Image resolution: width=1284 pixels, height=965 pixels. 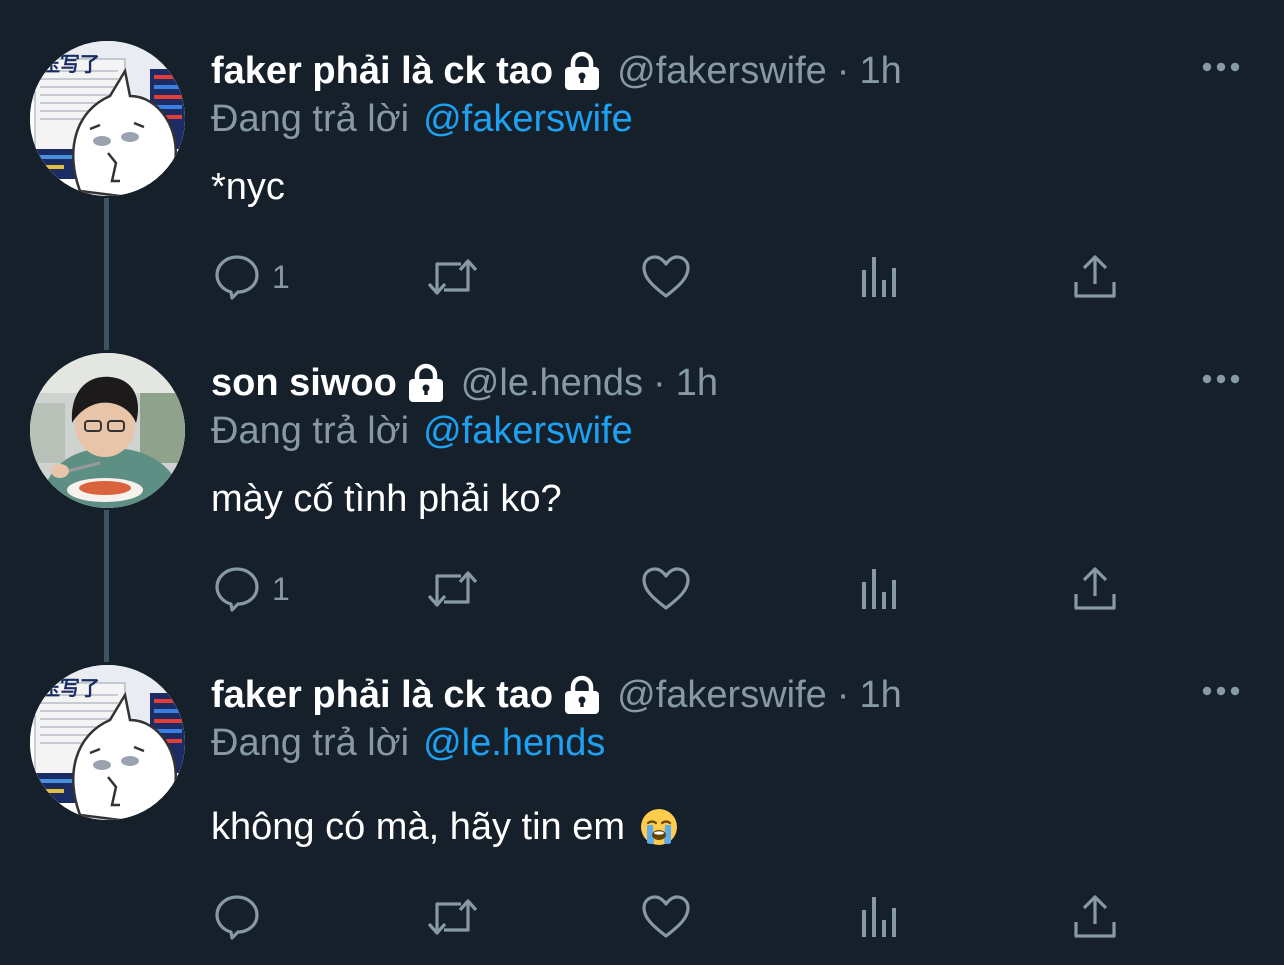 I want to click on tweet-text-content: mày cố tình phải ko?, so click(x=386, y=498).